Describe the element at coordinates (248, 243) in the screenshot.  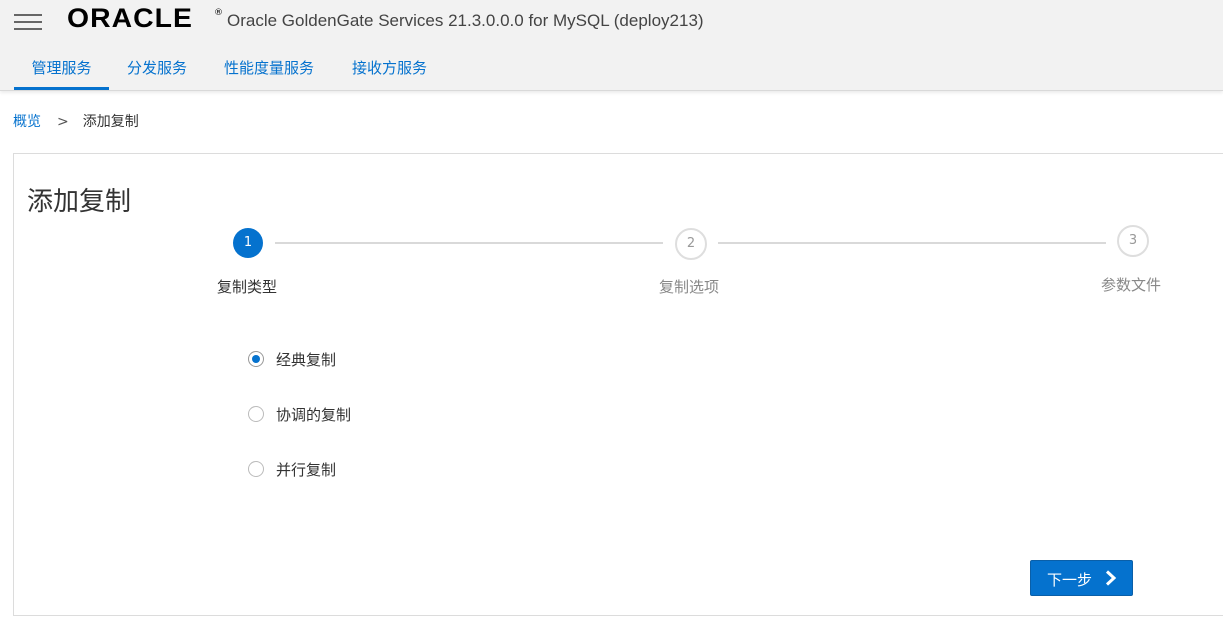
I see `step-1-indicator: 1` at that location.